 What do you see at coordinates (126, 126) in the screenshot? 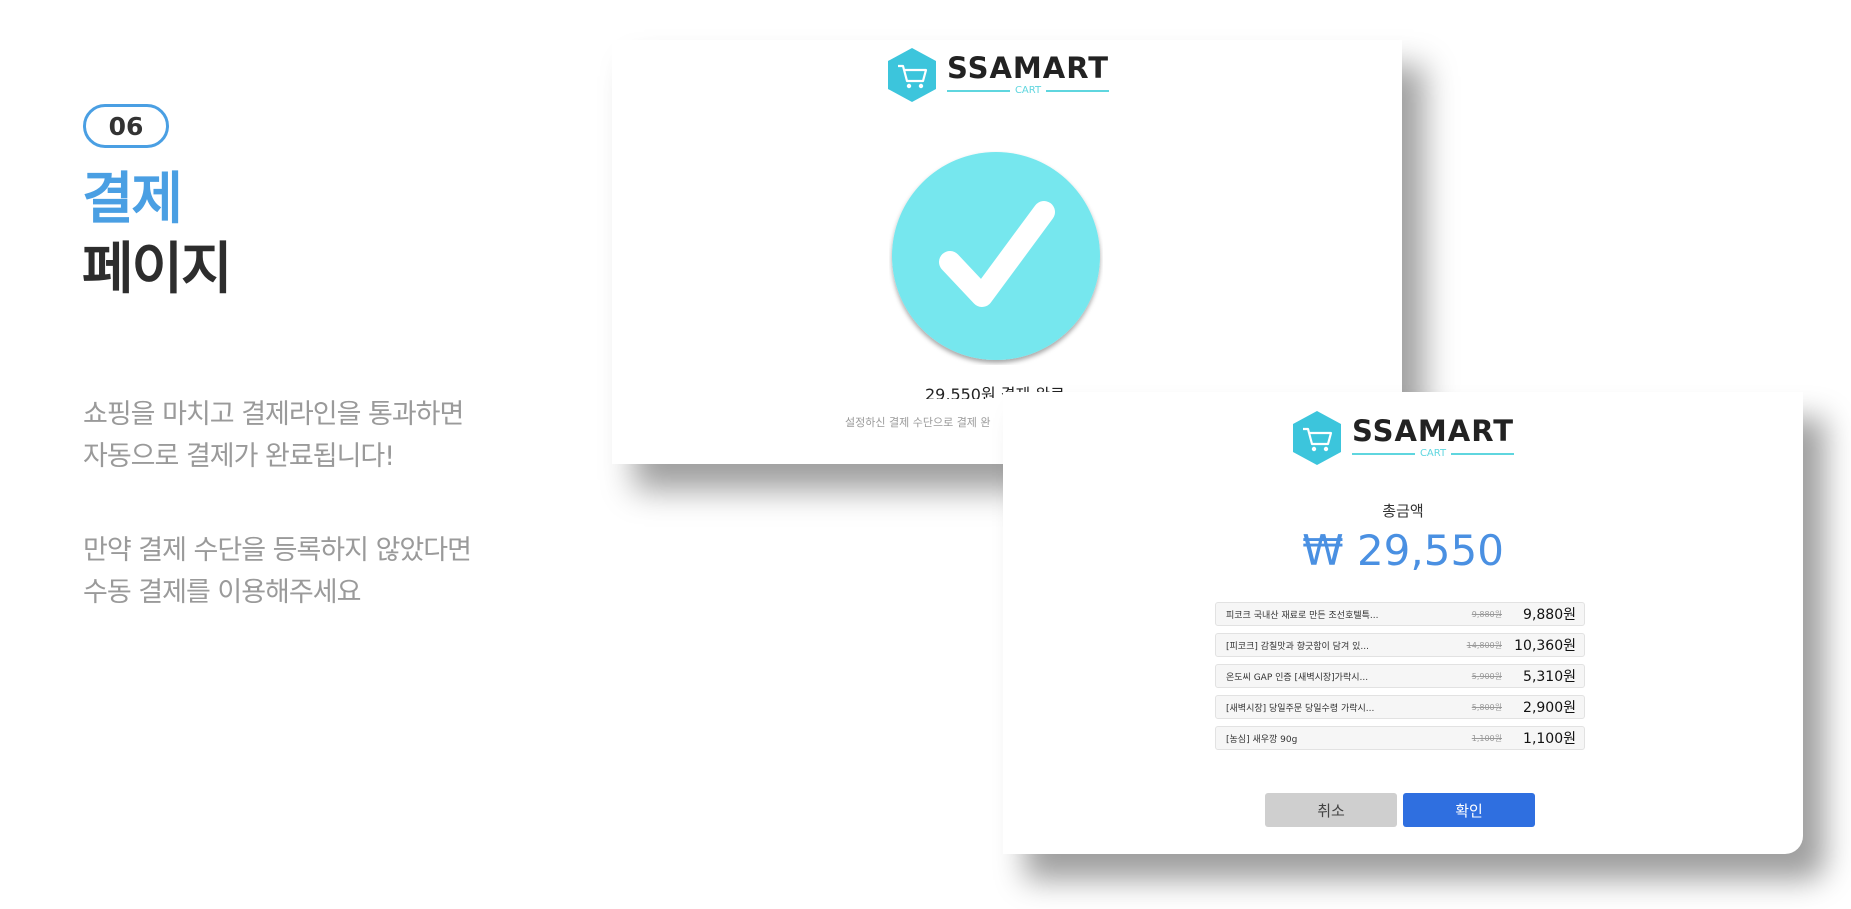
I see `slide-number-badge: 06` at bounding box center [126, 126].